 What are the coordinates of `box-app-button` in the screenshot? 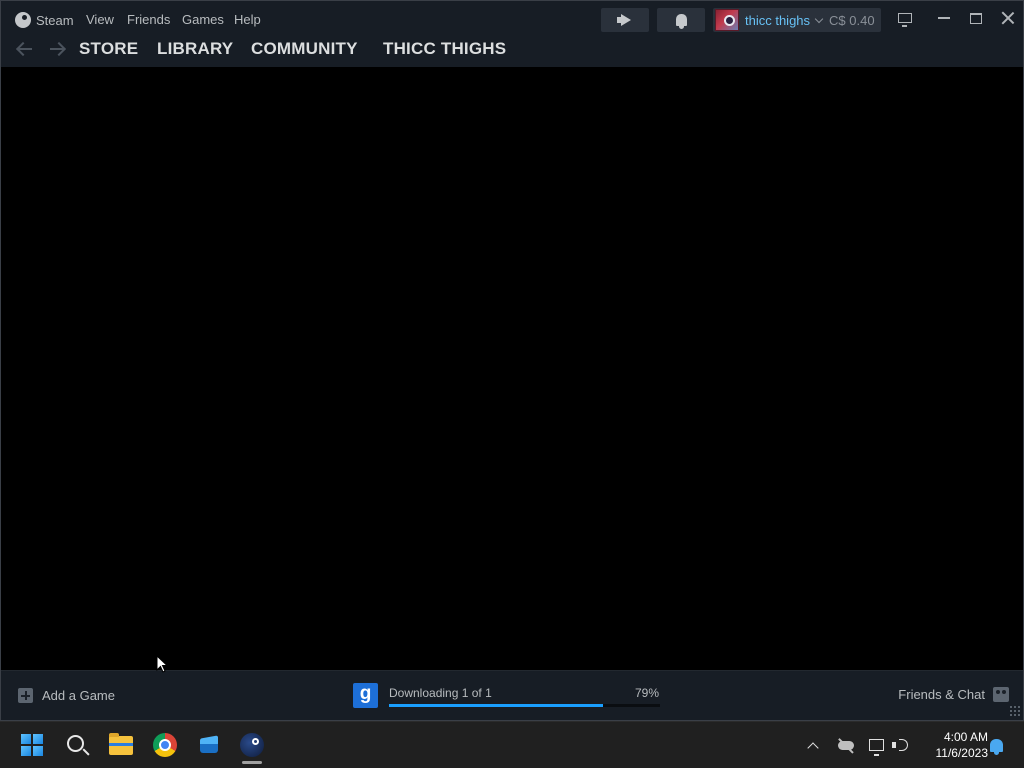 It's located at (209, 745).